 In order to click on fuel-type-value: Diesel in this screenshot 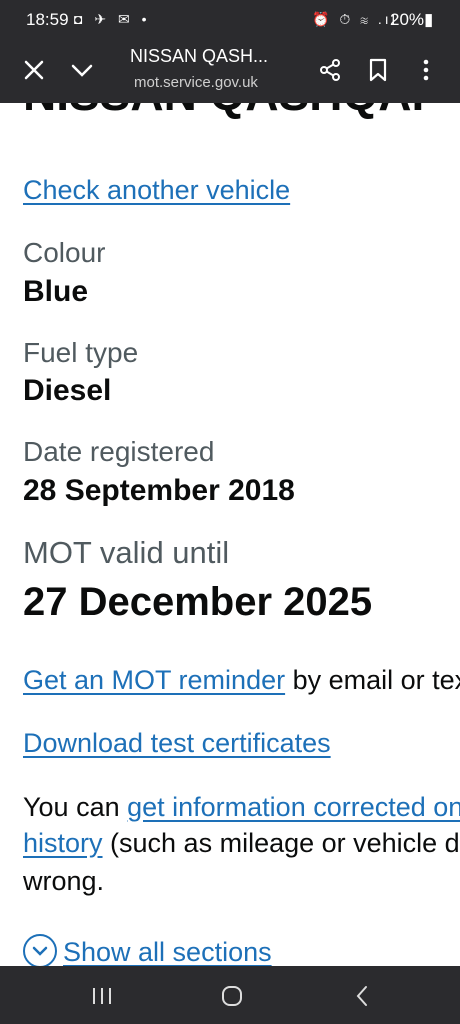, I will do `click(67, 390)`.